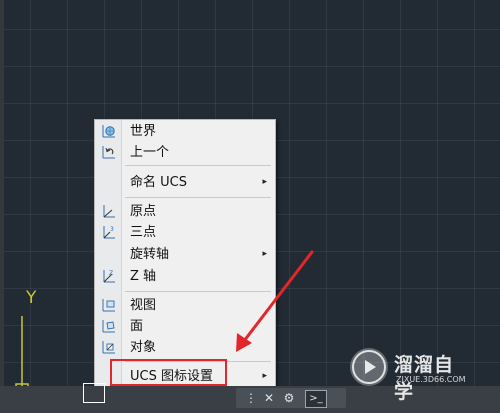 This screenshot has height=413, width=500. Describe the element at coordinates (94, 393) in the screenshot. I see `selection-square` at that location.